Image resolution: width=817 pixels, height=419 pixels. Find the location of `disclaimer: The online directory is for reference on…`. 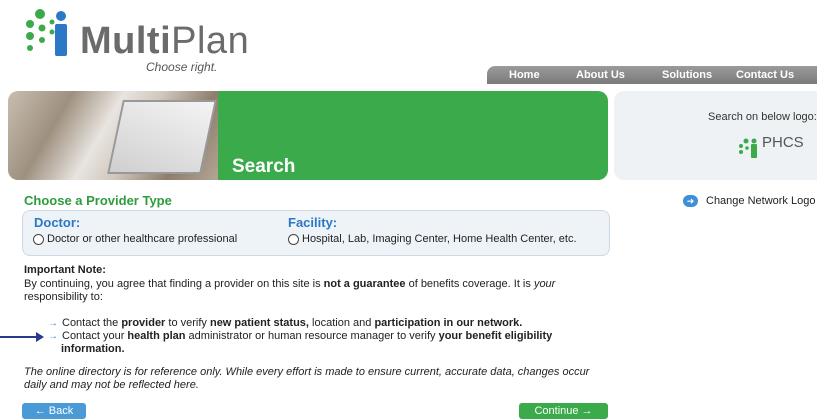

disclaimer: The online directory is for reference on… is located at coordinates (307, 378).